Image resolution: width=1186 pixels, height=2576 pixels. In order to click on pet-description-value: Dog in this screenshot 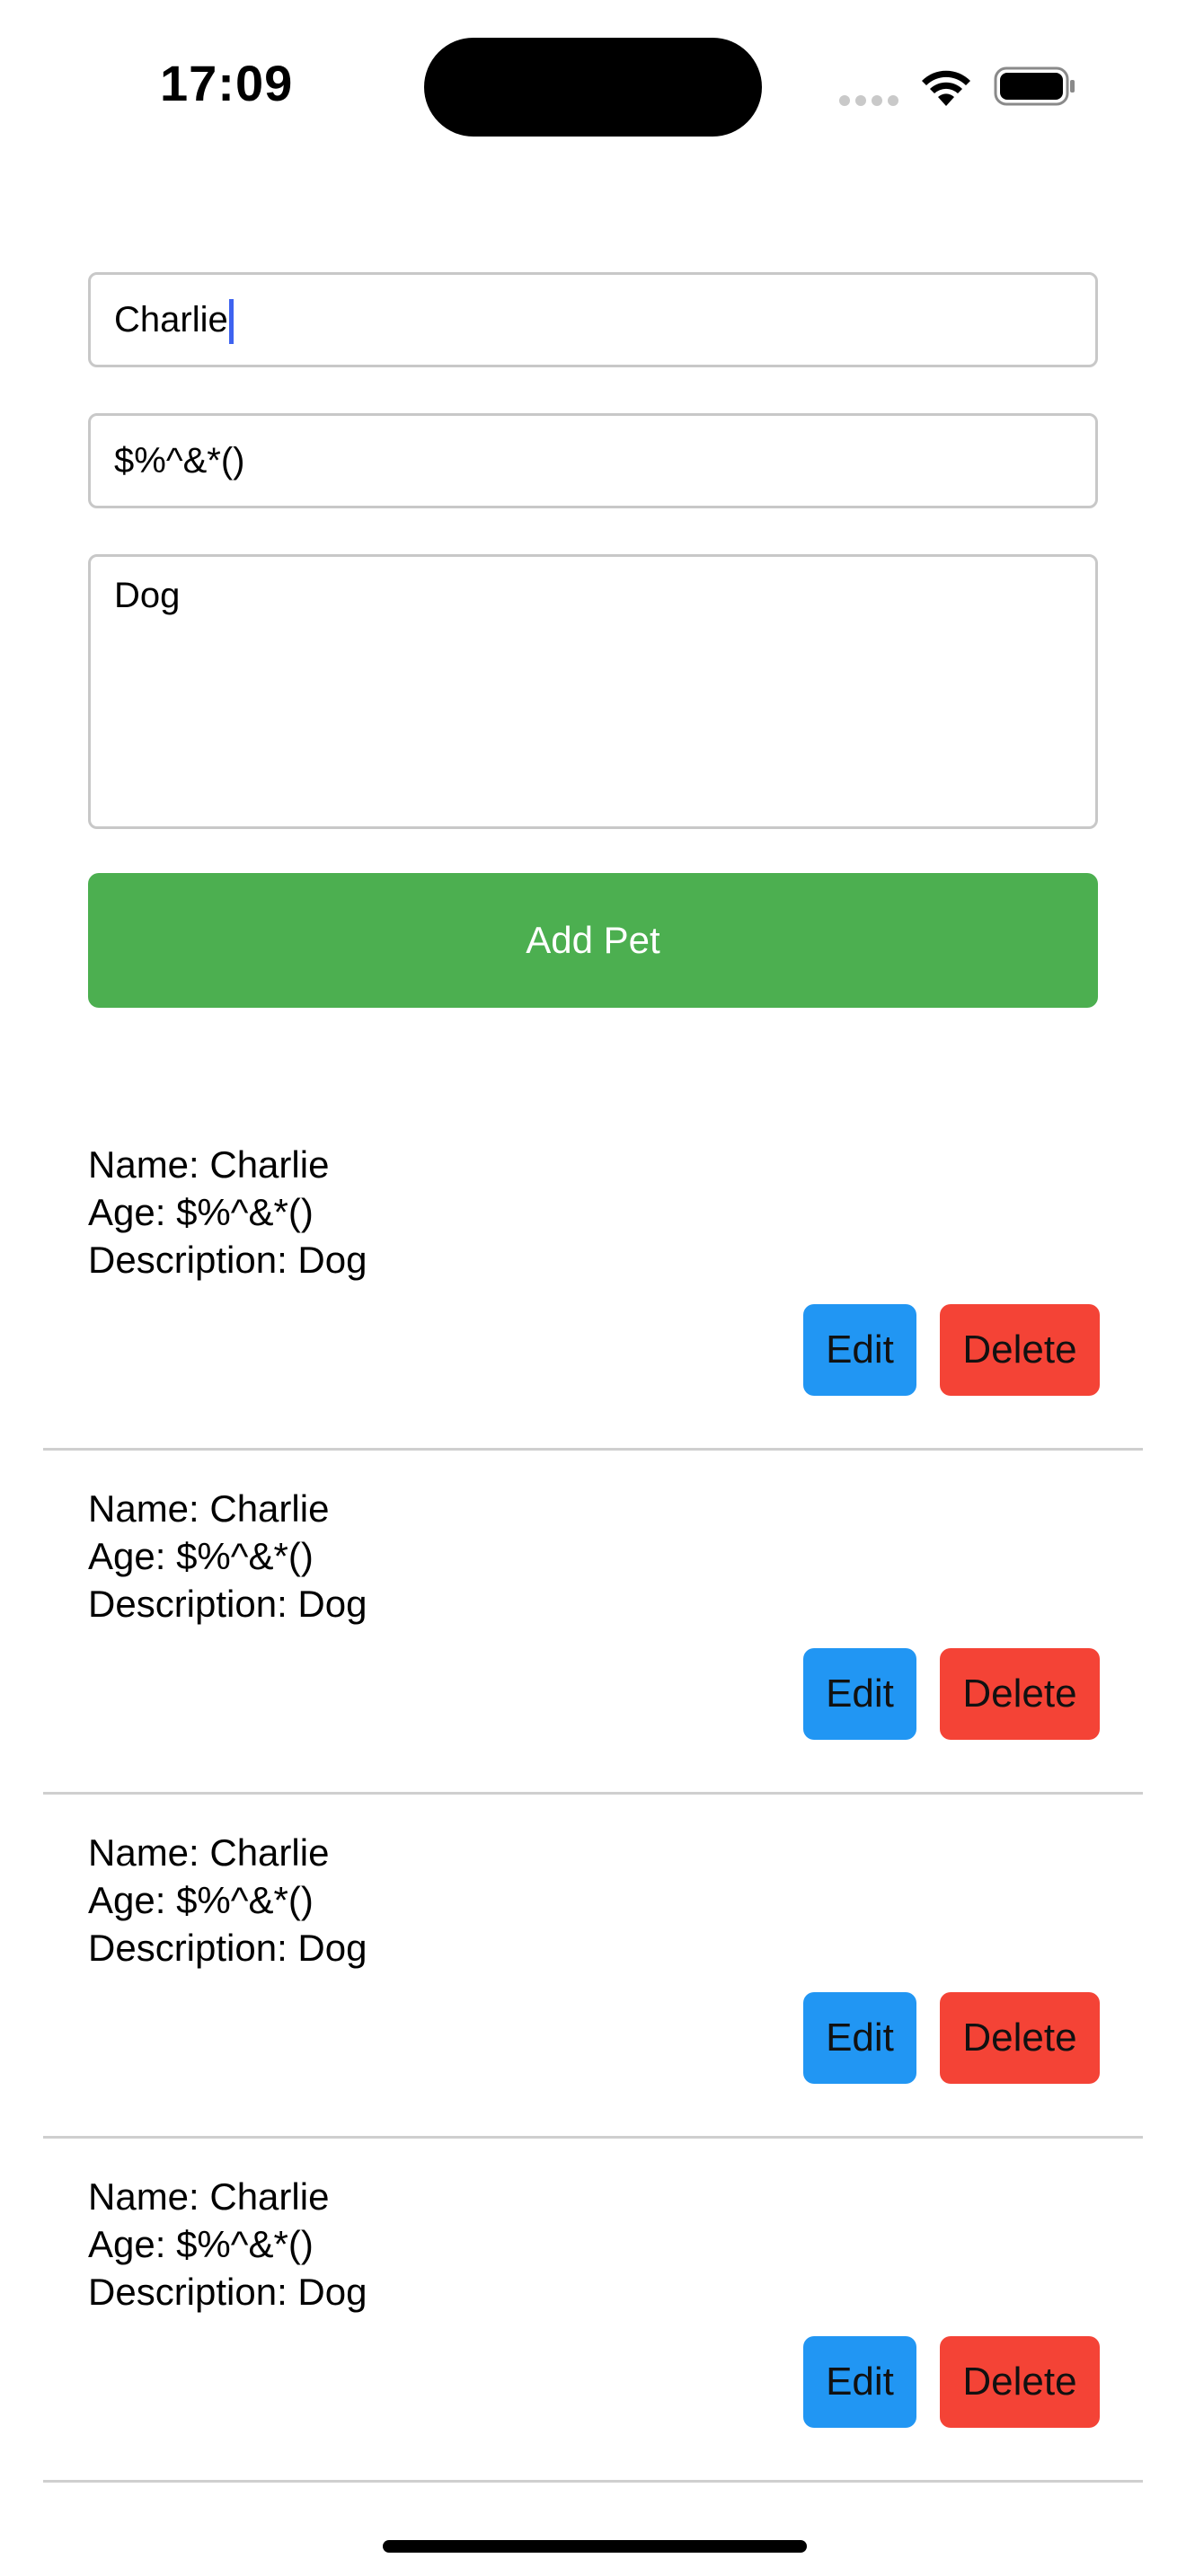, I will do `click(147, 595)`.